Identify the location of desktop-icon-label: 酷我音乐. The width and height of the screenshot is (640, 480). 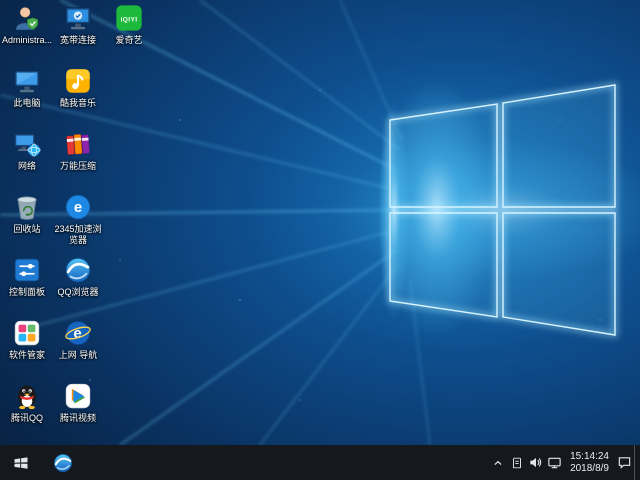
(77, 103).